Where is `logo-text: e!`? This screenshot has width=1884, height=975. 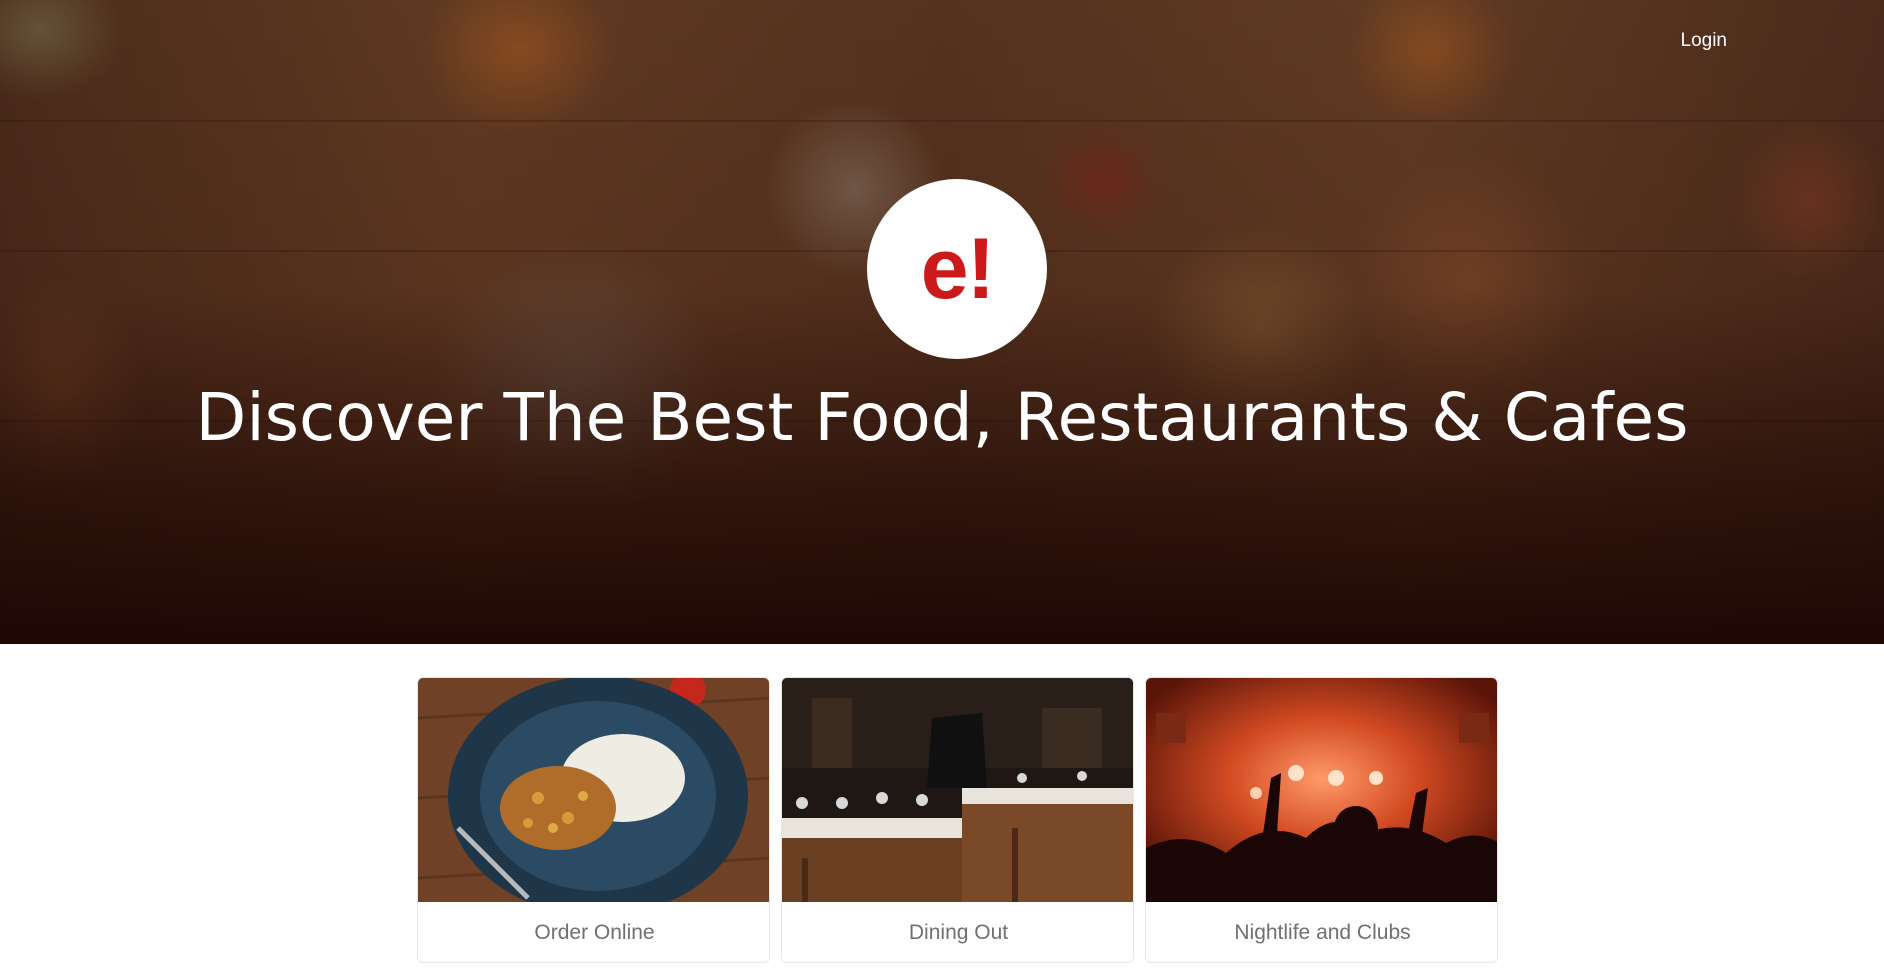 logo-text: e! is located at coordinates (957, 269).